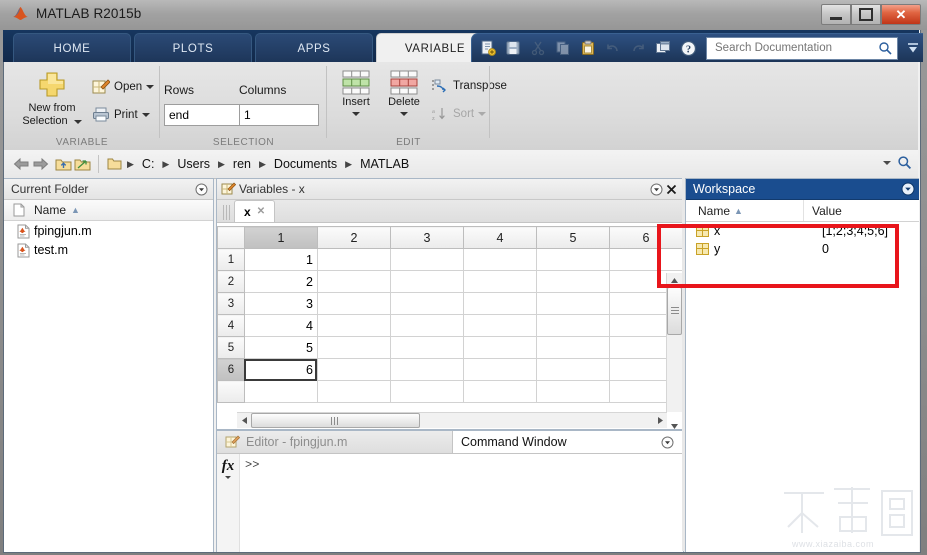  What do you see at coordinates (353, 347) in the screenshot?
I see `cell-r5c2` at bounding box center [353, 347].